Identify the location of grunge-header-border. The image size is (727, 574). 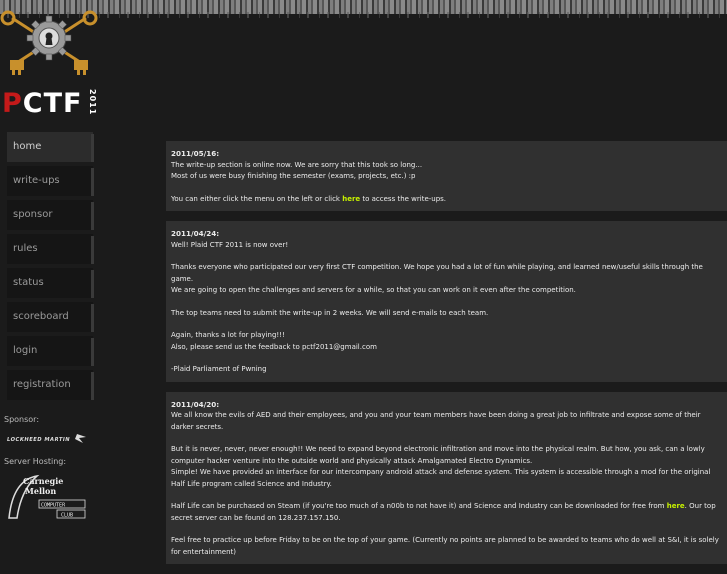
(363, 9).